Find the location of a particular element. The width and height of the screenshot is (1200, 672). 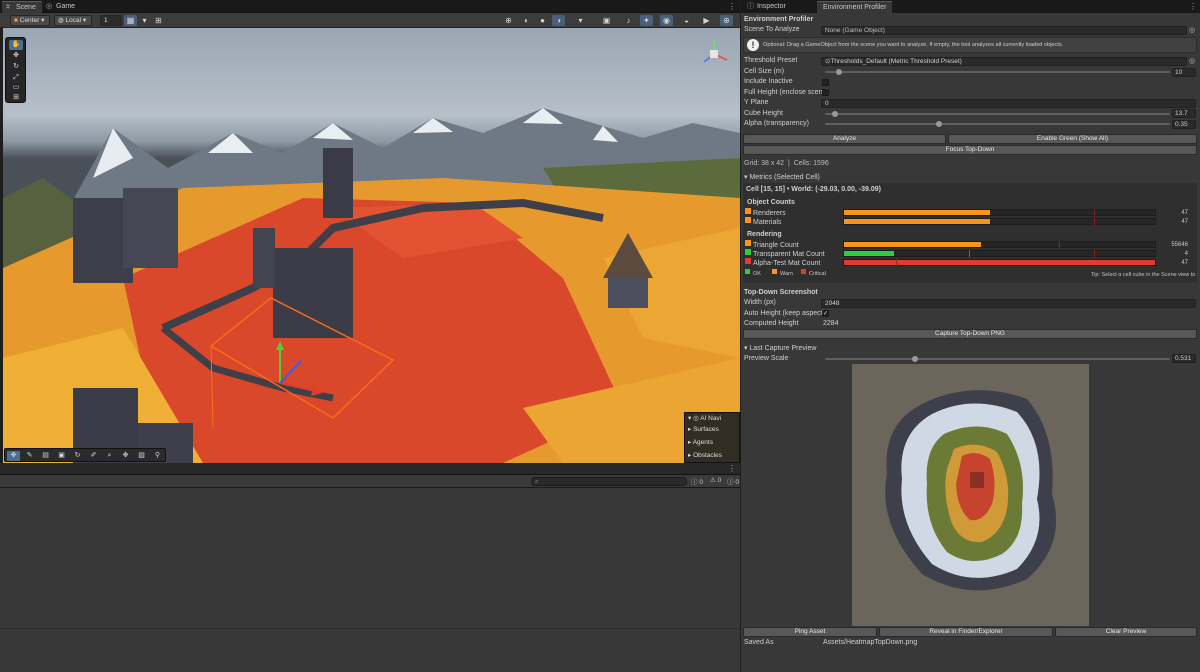

move-tool-icon: ✥ is located at coordinates (16, 56).